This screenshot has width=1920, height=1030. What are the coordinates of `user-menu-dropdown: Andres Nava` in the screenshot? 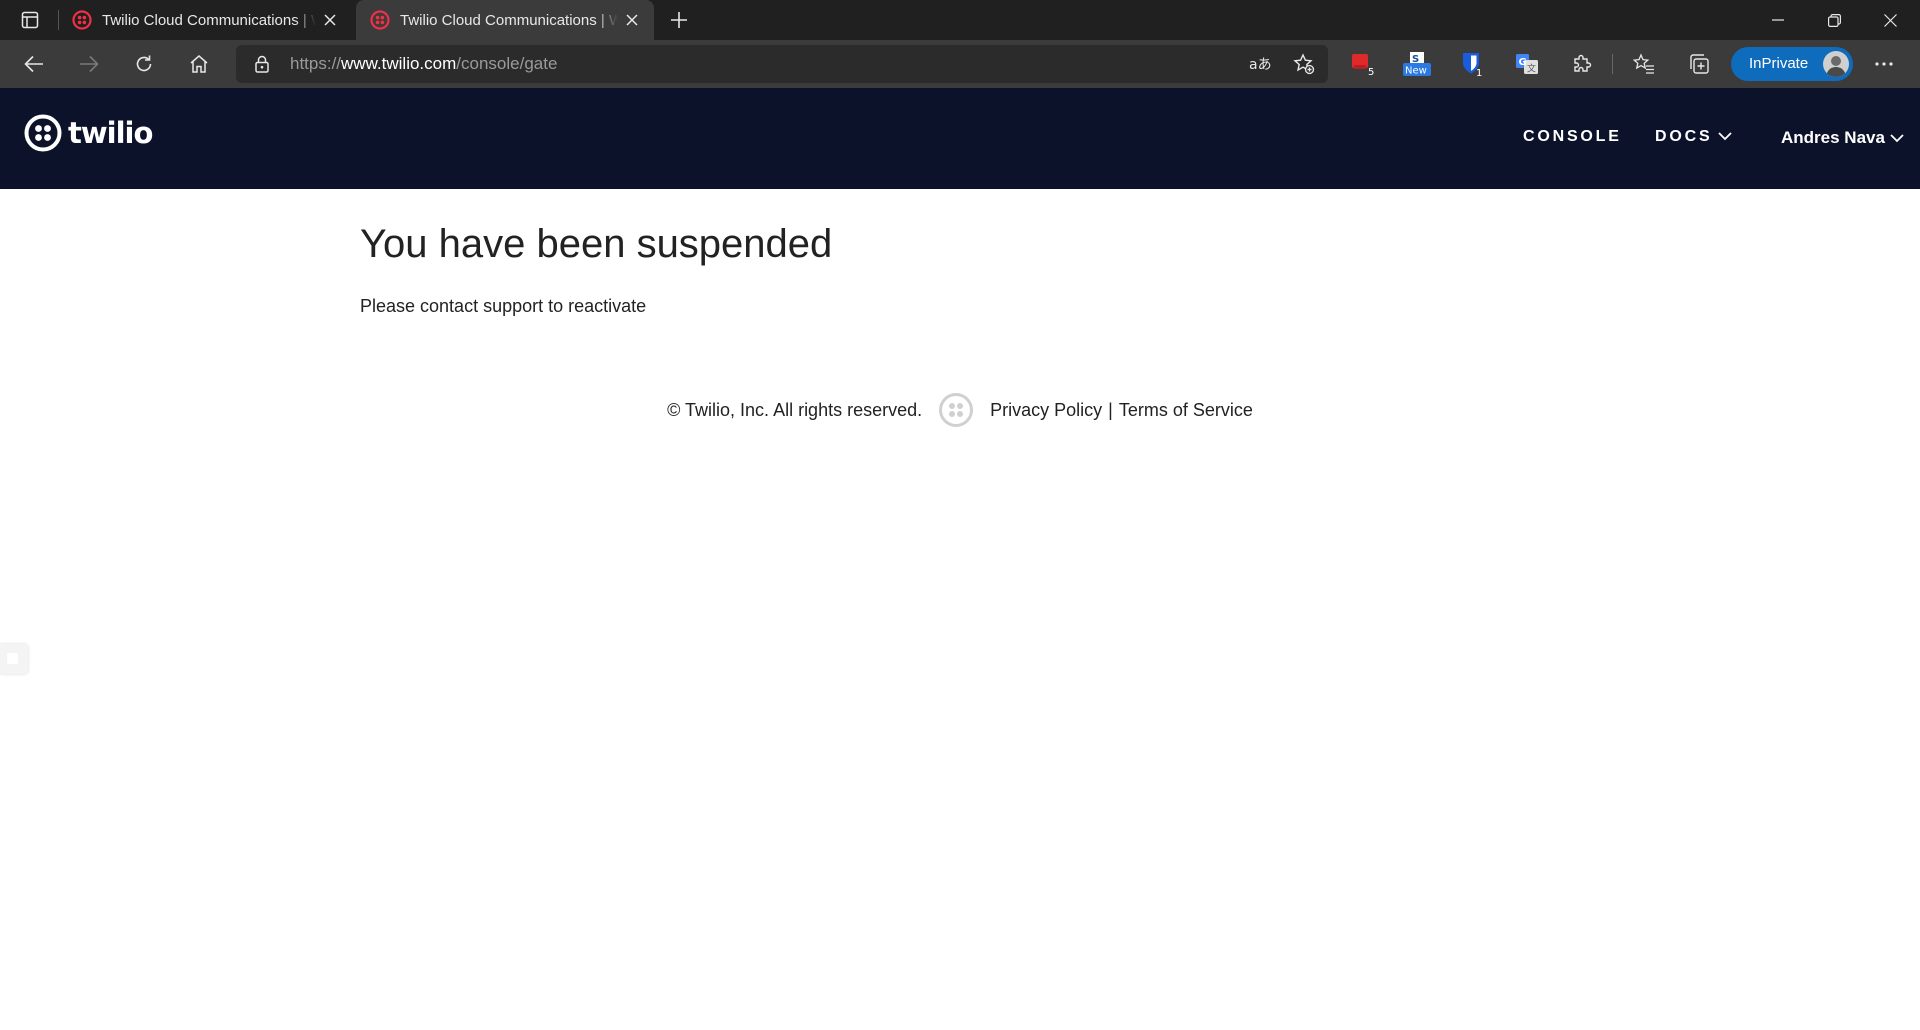 It's located at (1842, 138).